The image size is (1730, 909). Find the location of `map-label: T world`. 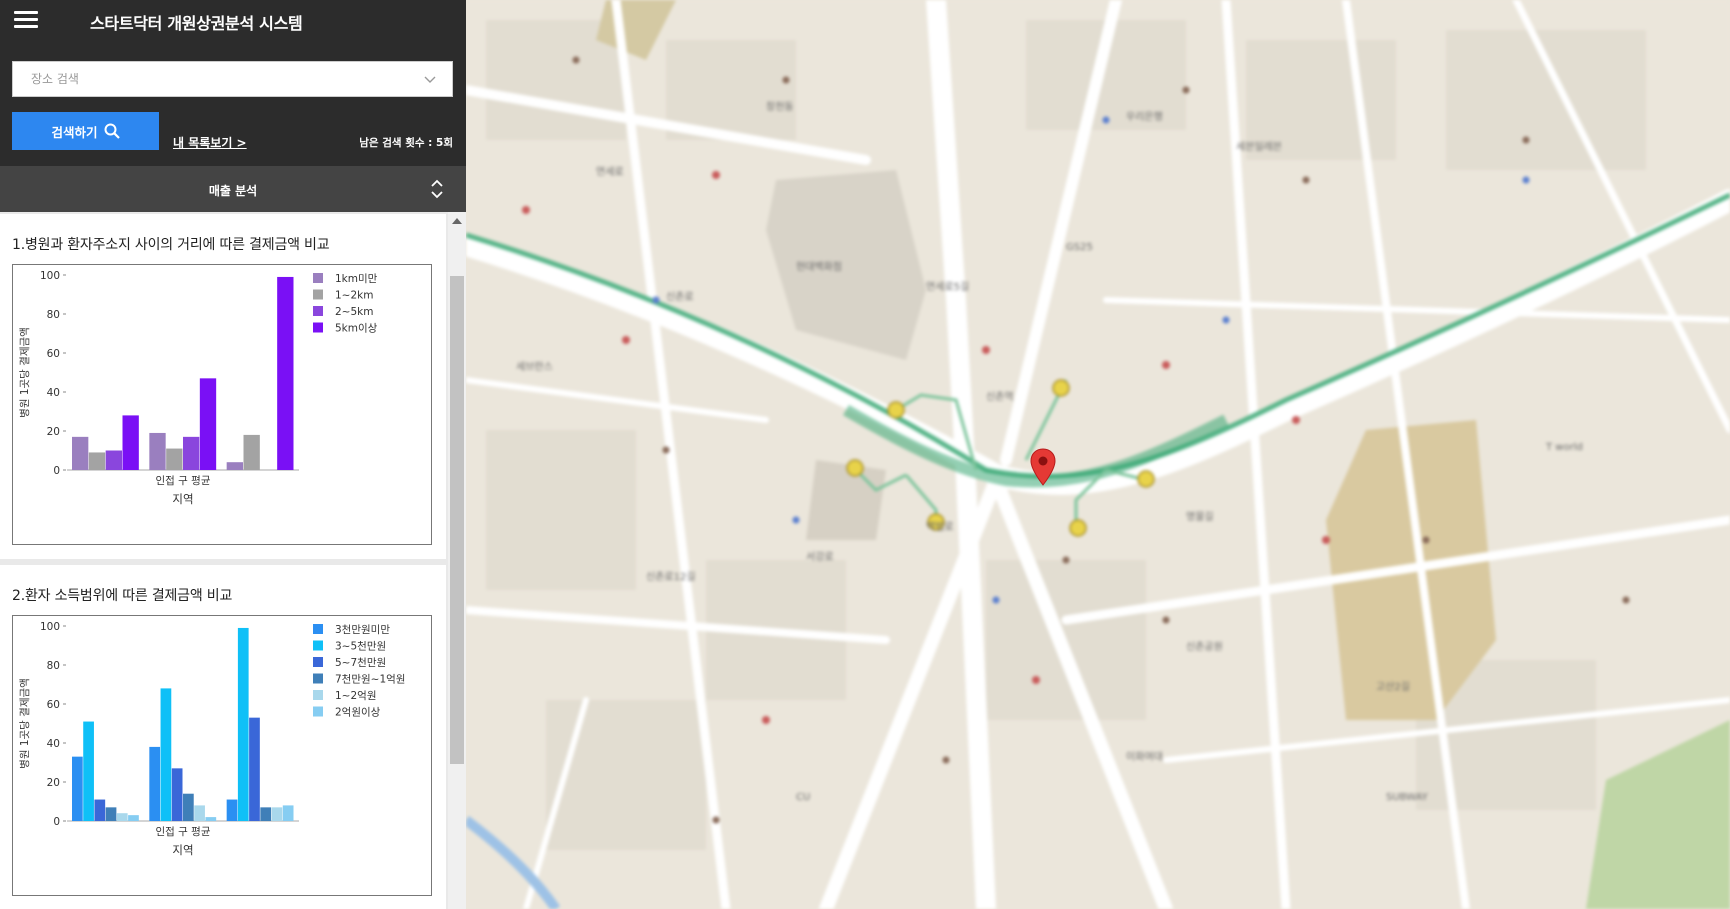

map-label: T world is located at coordinates (1564, 447).